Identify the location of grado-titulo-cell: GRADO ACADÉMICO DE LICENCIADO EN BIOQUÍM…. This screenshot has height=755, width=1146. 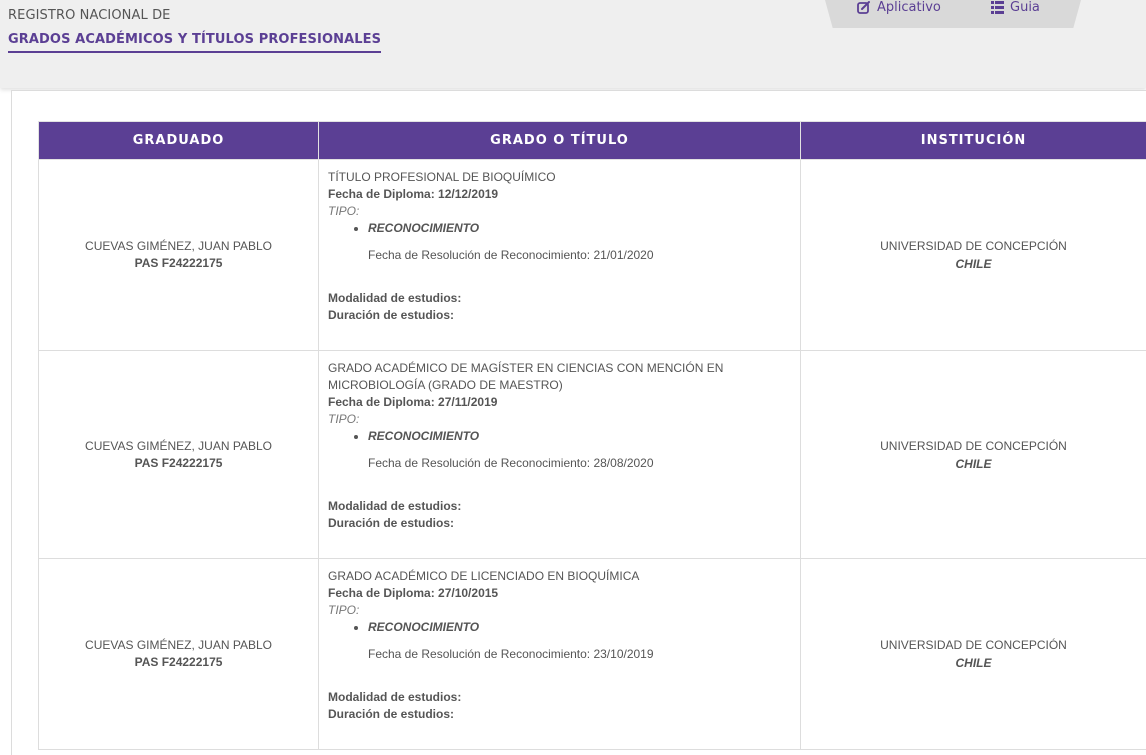
(560, 654).